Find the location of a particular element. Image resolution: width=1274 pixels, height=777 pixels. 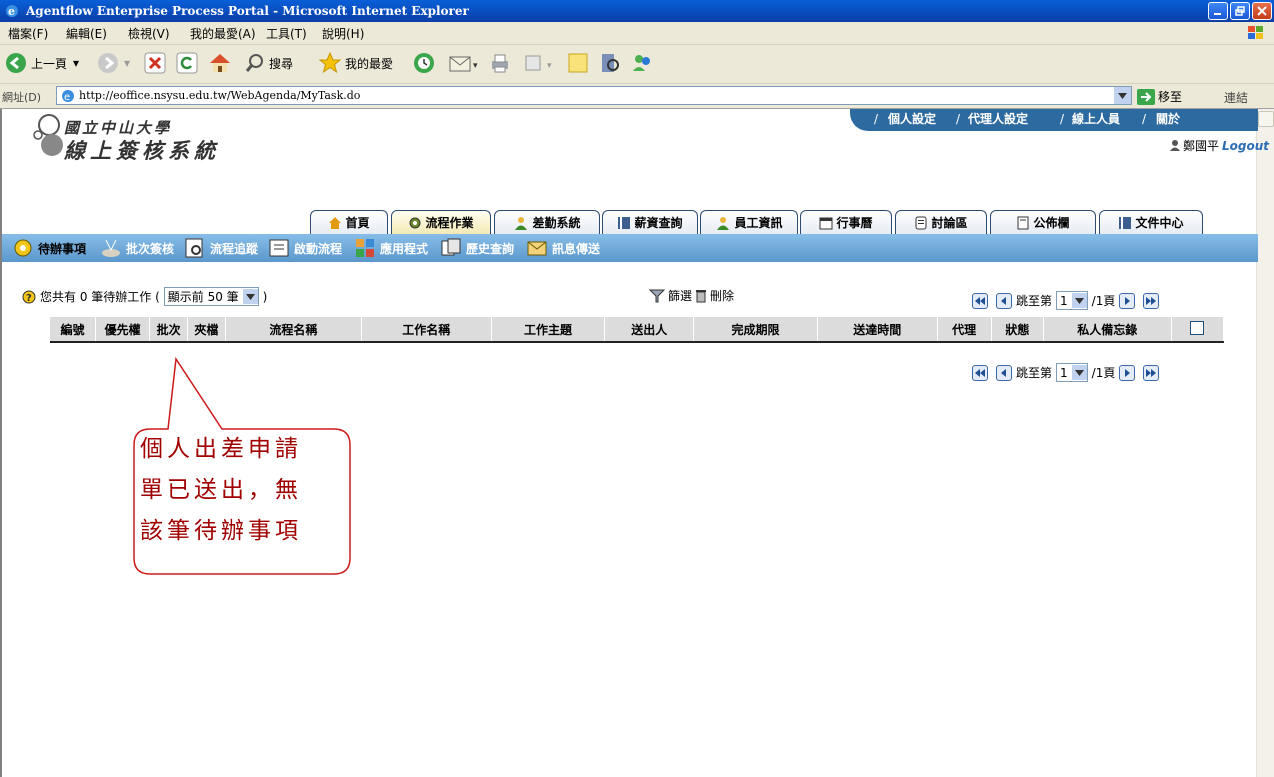

history-button is located at coordinates (424, 63).